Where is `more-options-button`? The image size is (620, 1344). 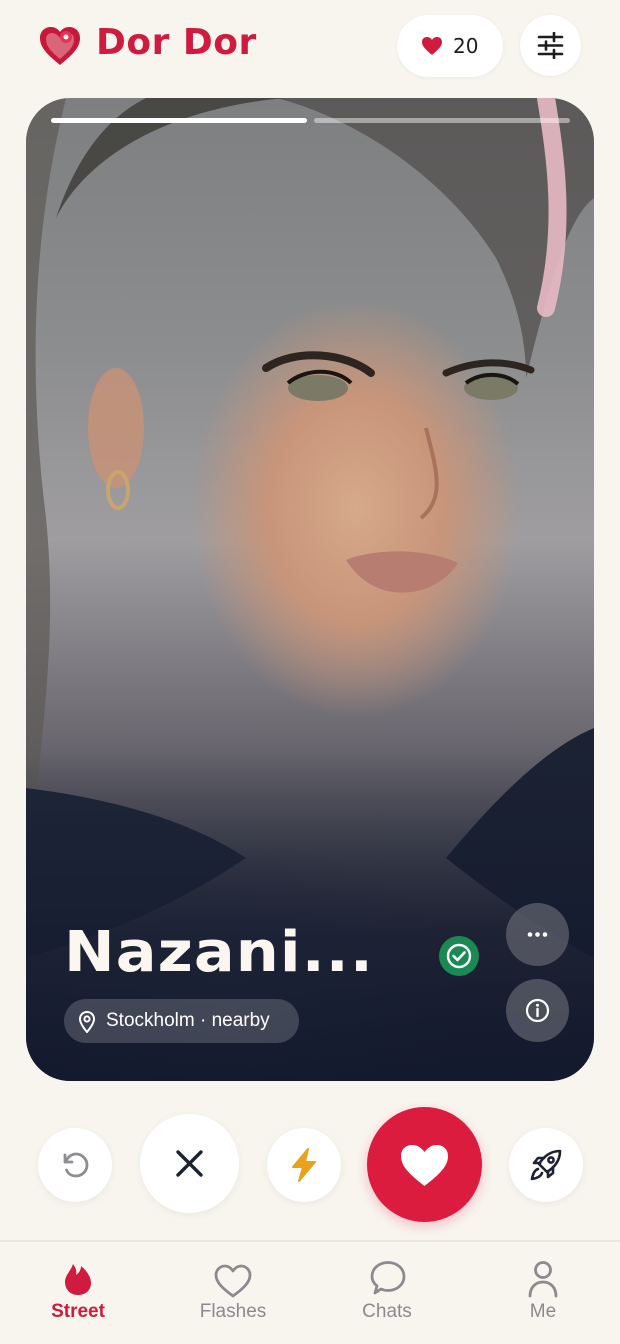 more-options-button is located at coordinates (537, 934).